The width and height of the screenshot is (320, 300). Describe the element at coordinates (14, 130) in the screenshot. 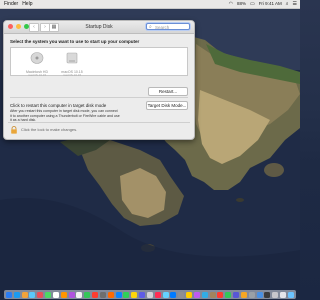

I see `lock-icon` at that location.